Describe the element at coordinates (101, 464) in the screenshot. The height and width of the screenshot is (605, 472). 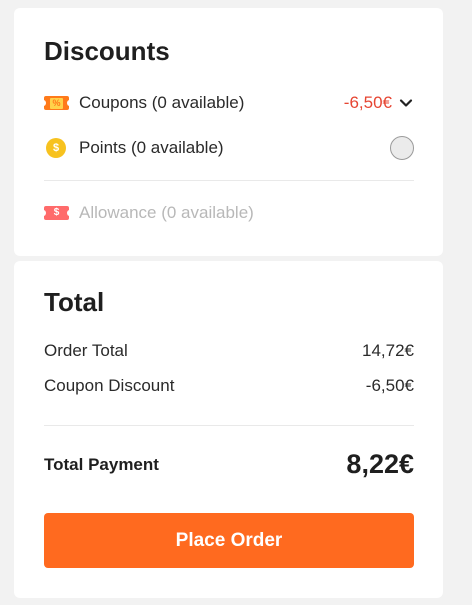
I see `total-payment-label: Total Payment` at that location.